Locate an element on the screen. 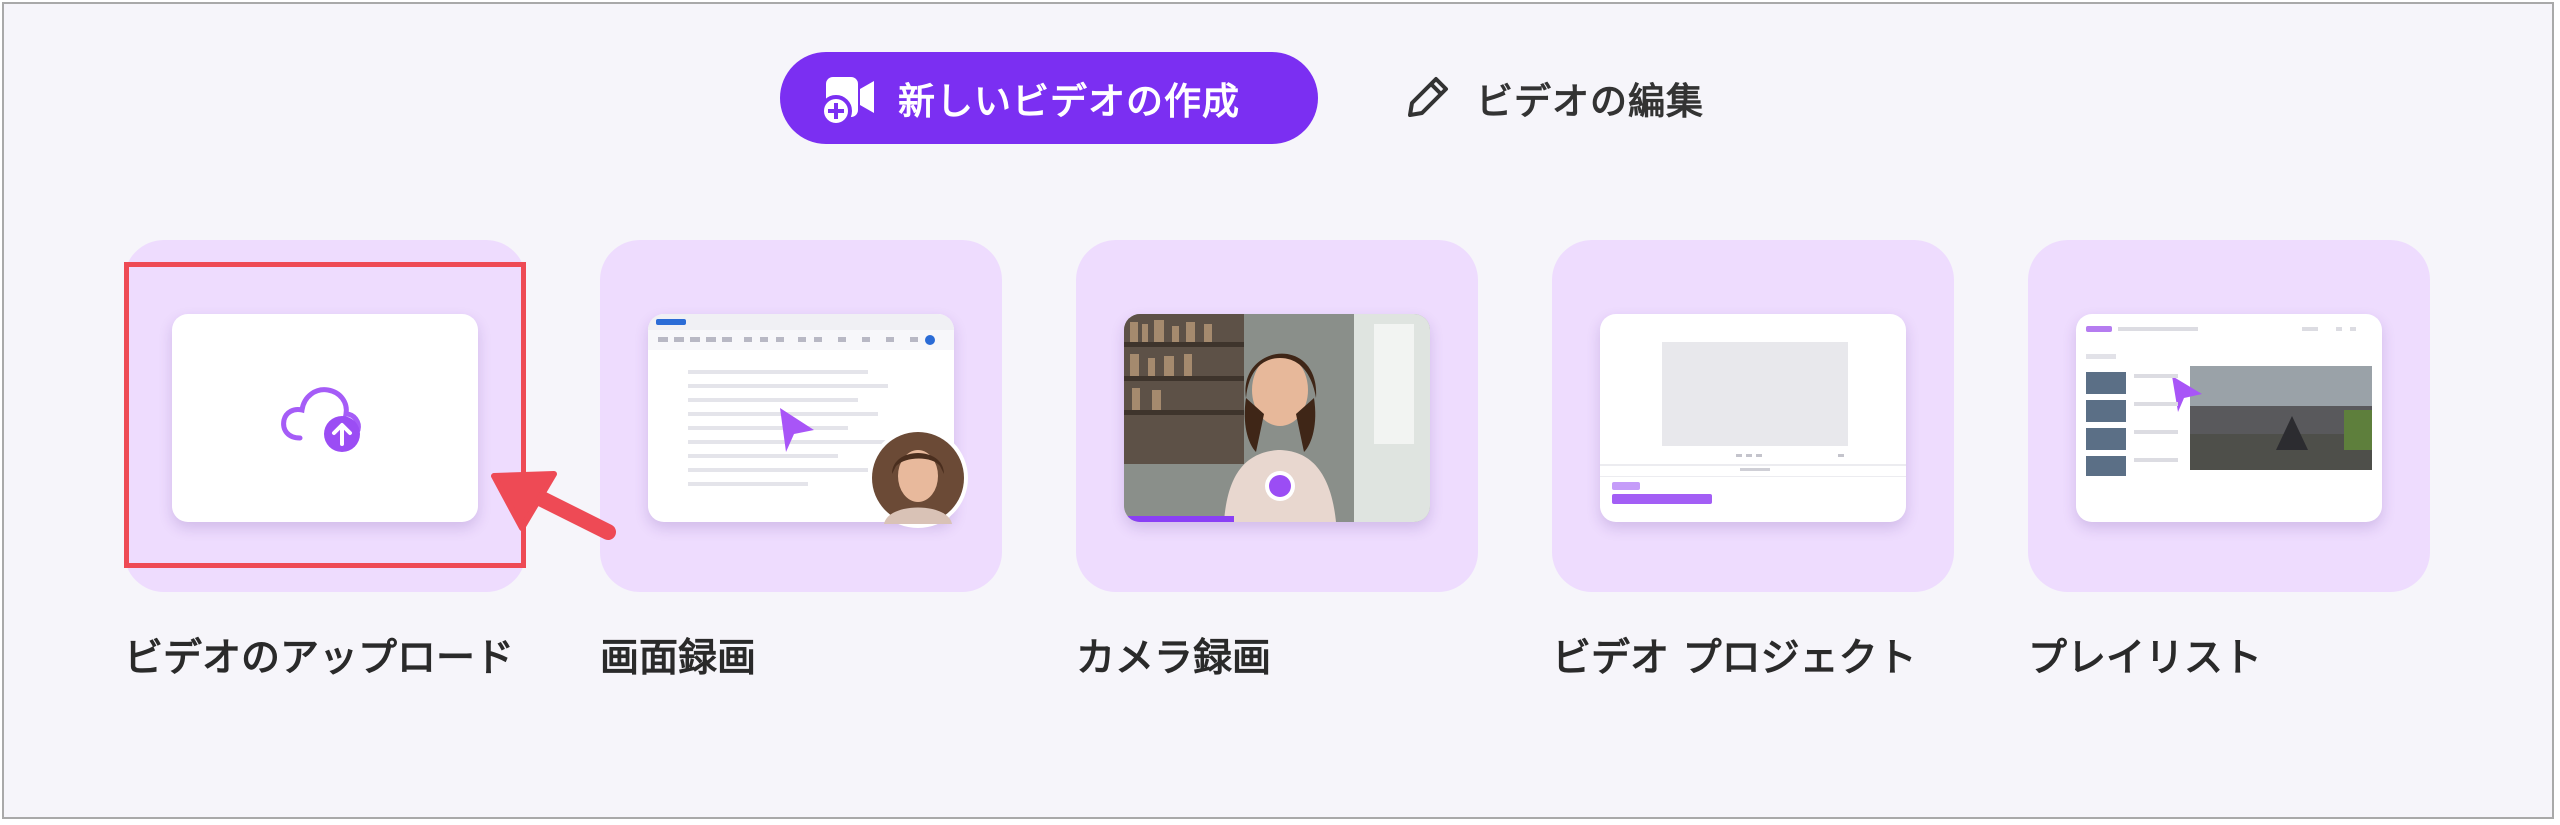 This screenshot has height=825, width=2560. playlist-card is located at coordinates (2229, 416).